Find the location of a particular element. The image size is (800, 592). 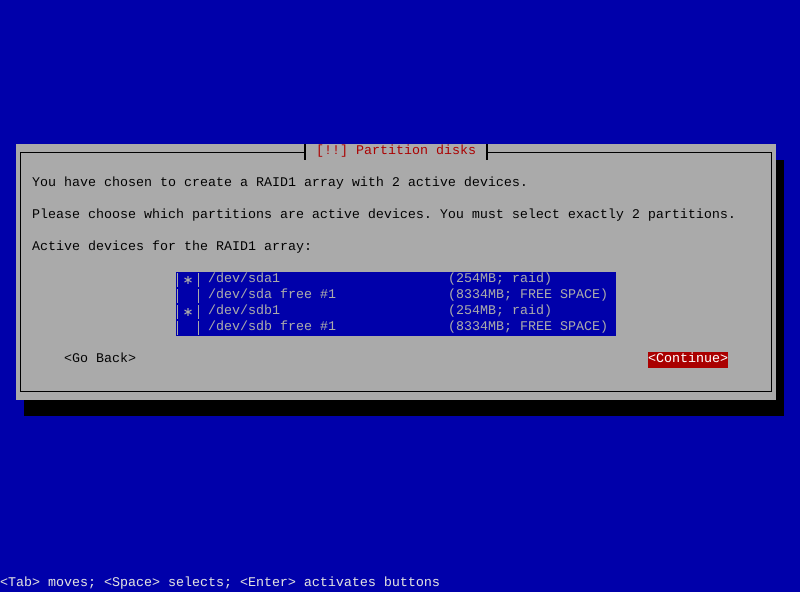

dialog-title: [!!] Partition disks is located at coordinates (396, 152).